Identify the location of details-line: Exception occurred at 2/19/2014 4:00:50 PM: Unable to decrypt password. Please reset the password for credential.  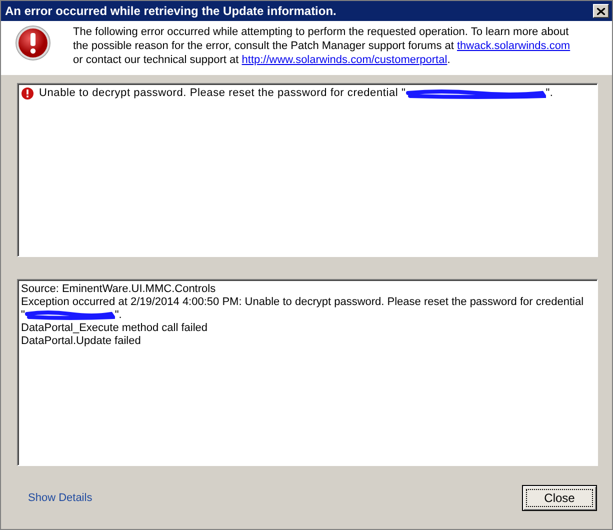
(303, 302).